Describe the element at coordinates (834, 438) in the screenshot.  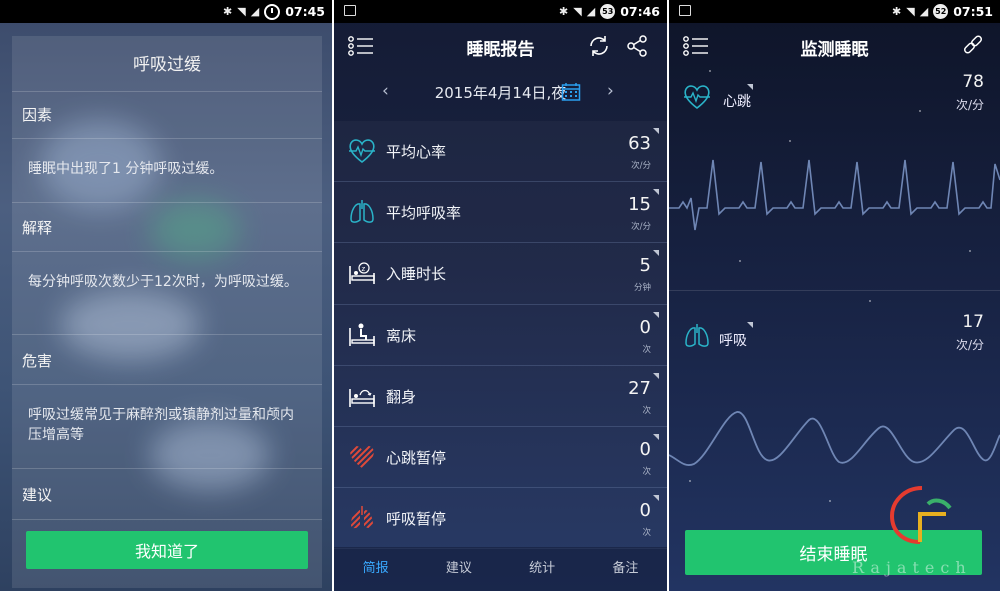
I see `breathing-waveform` at that location.